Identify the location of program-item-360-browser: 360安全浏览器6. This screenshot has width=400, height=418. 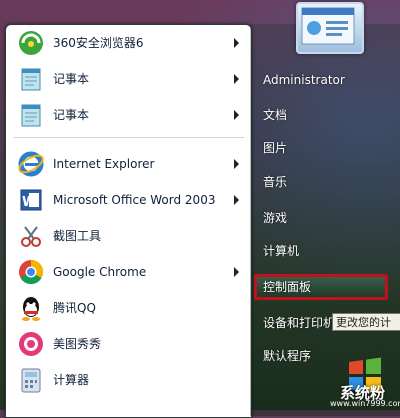
(128, 43).